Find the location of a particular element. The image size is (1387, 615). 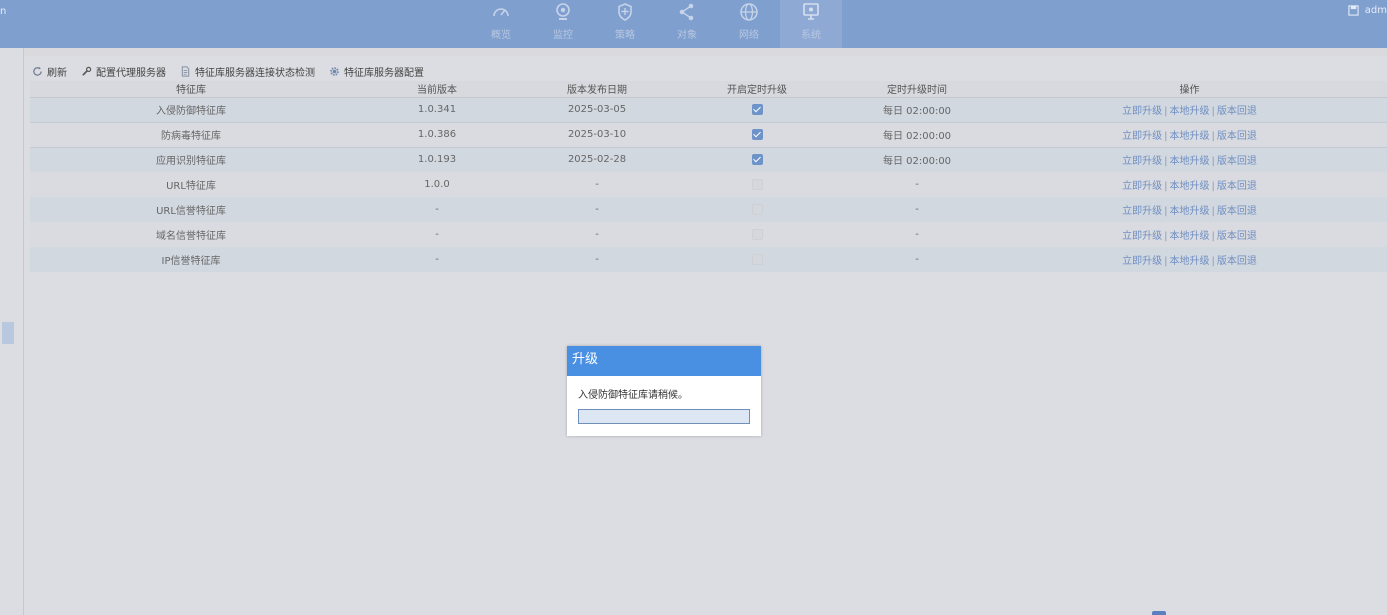

nav-object: 对象 is located at coordinates (687, 24).